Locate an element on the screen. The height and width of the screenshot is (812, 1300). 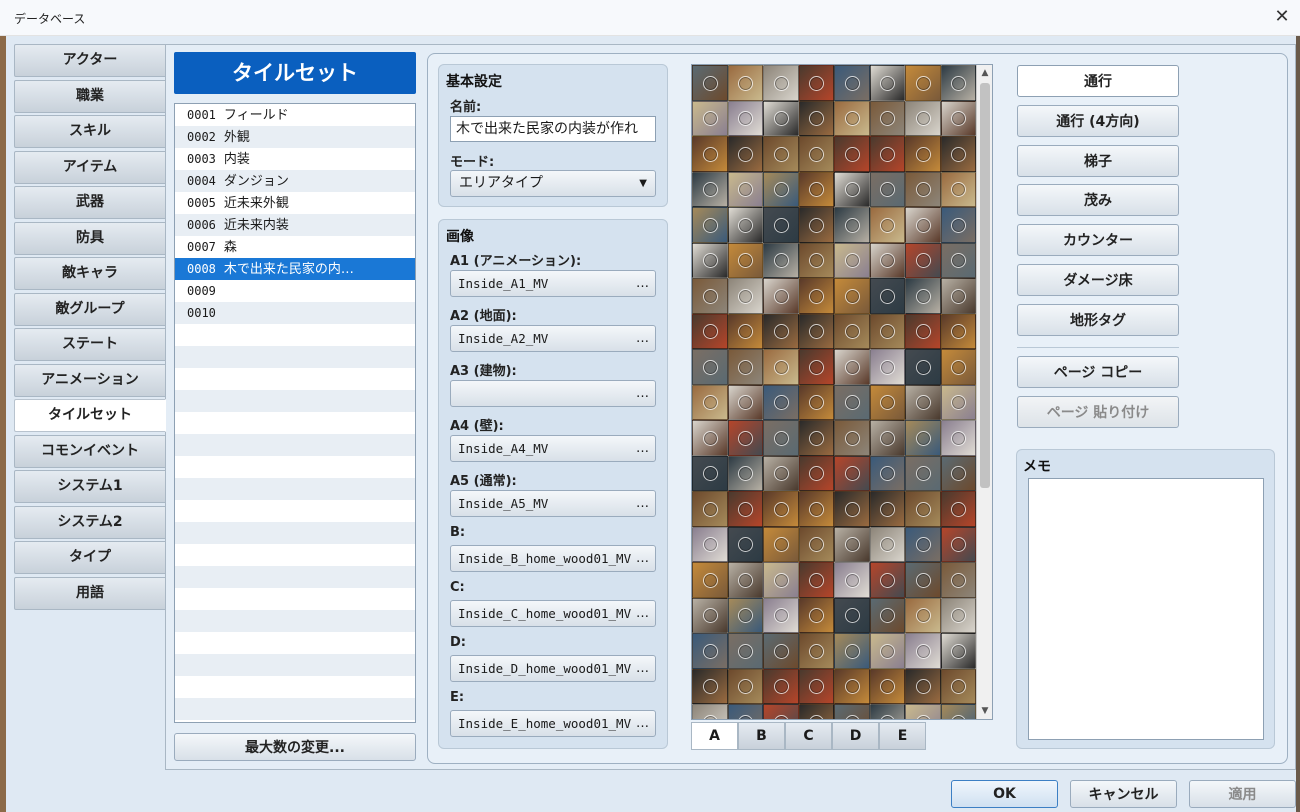
list-item: 0001 フィールド is located at coordinates (295, 115).